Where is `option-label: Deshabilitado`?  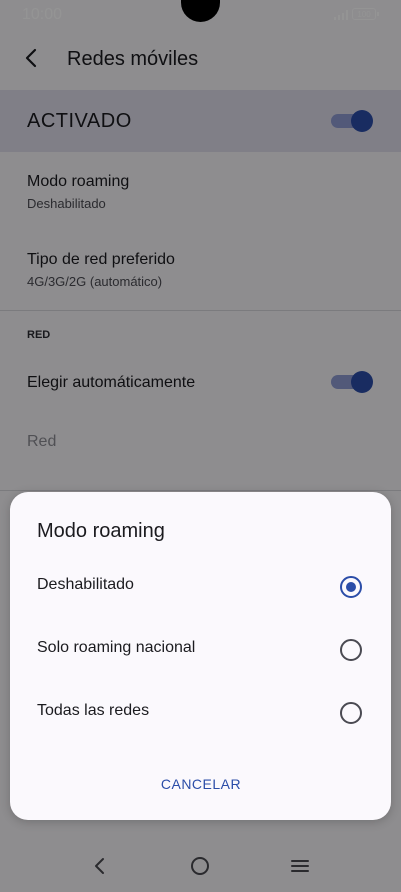
option-label: Deshabilitado is located at coordinates (85, 584).